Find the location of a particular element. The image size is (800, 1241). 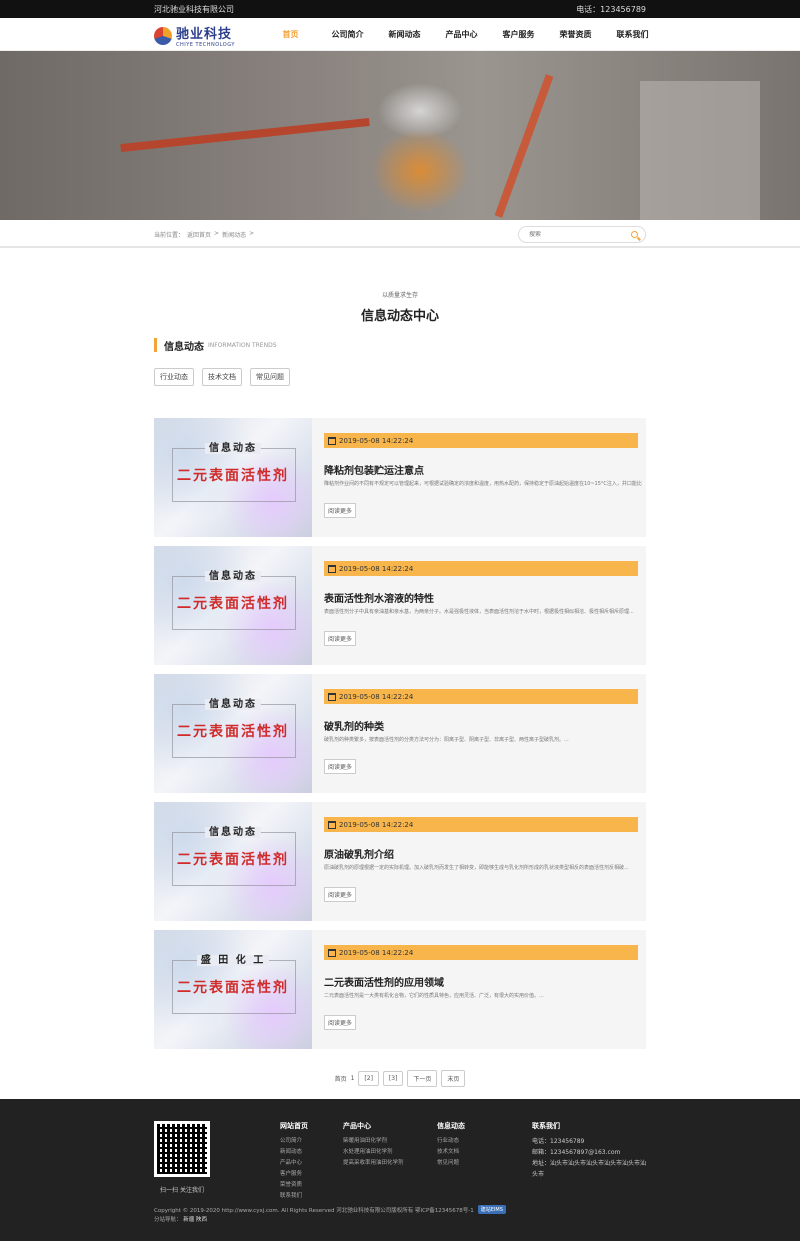

logo: 驰业科技 CHIYE TECHNOLOGY is located at coordinates (194, 35).